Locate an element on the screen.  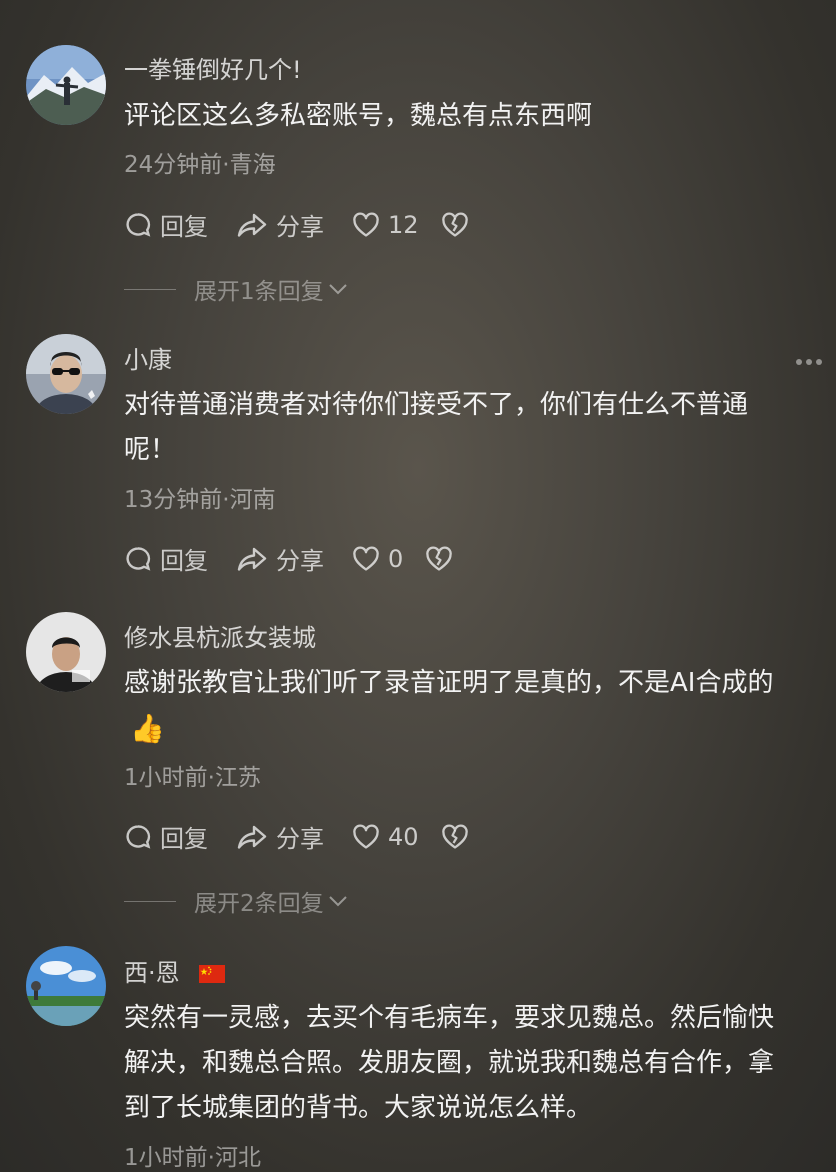
username-text: 西·恩 is located at coordinates (152, 973).